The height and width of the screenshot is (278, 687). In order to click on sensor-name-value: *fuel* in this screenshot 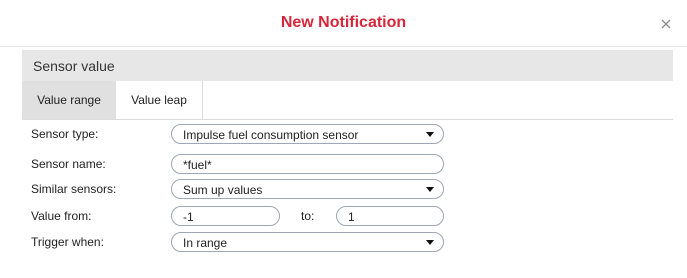, I will do `click(197, 165)`.